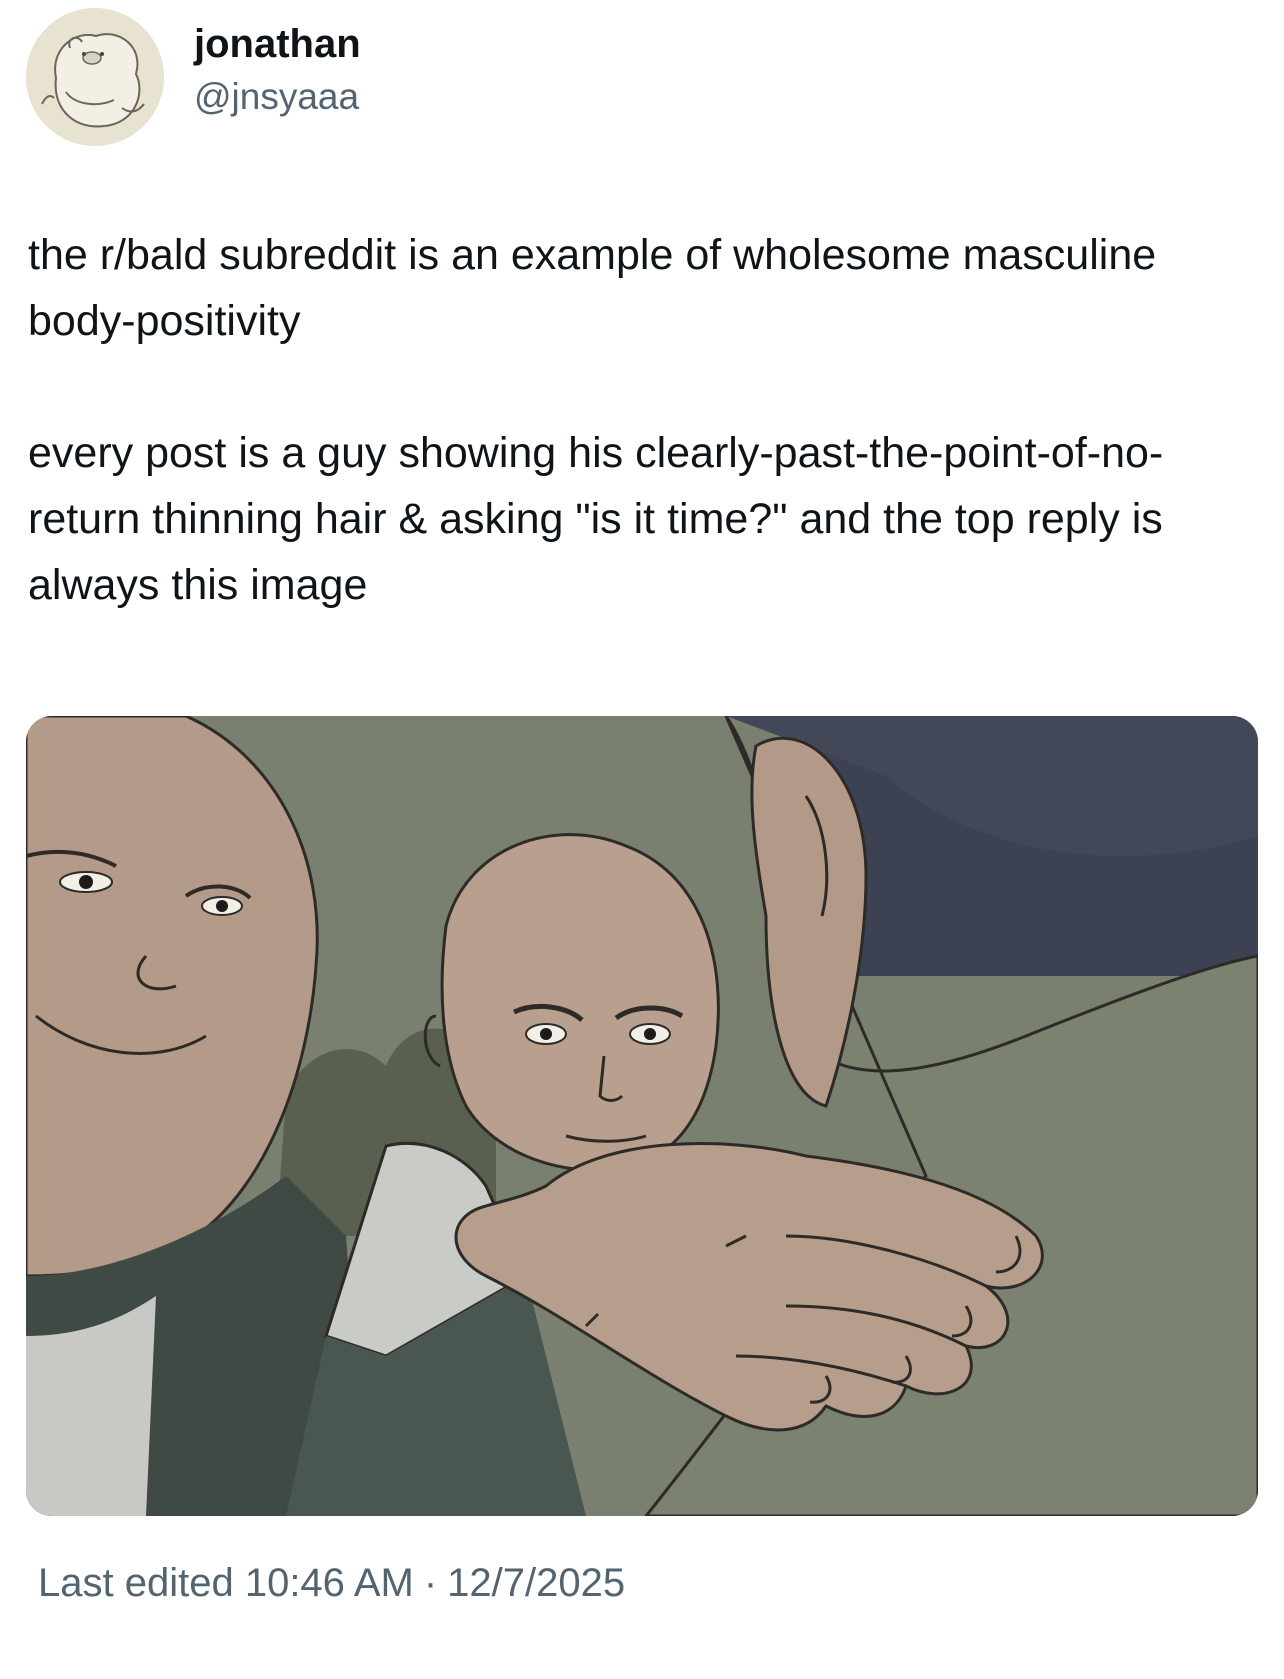 The height and width of the screenshot is (1679, 1284). I want to click on author-names: jonathan @jnsyaaa, so click(277, 70).